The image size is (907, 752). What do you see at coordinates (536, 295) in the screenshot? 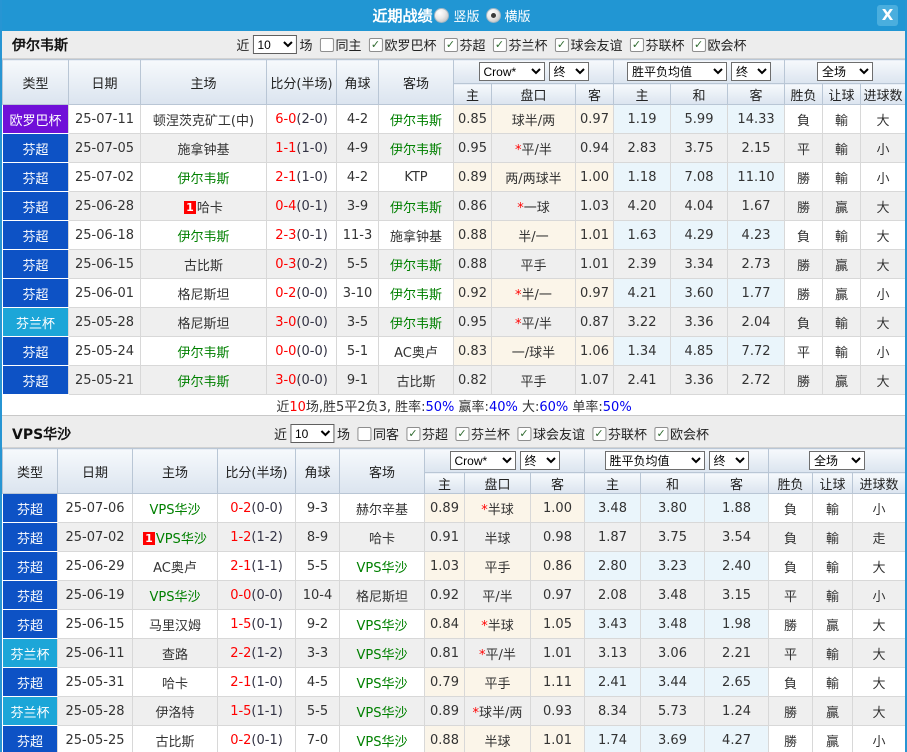
I see `handicap-text: 半/一` at bounding box center [536, 295].